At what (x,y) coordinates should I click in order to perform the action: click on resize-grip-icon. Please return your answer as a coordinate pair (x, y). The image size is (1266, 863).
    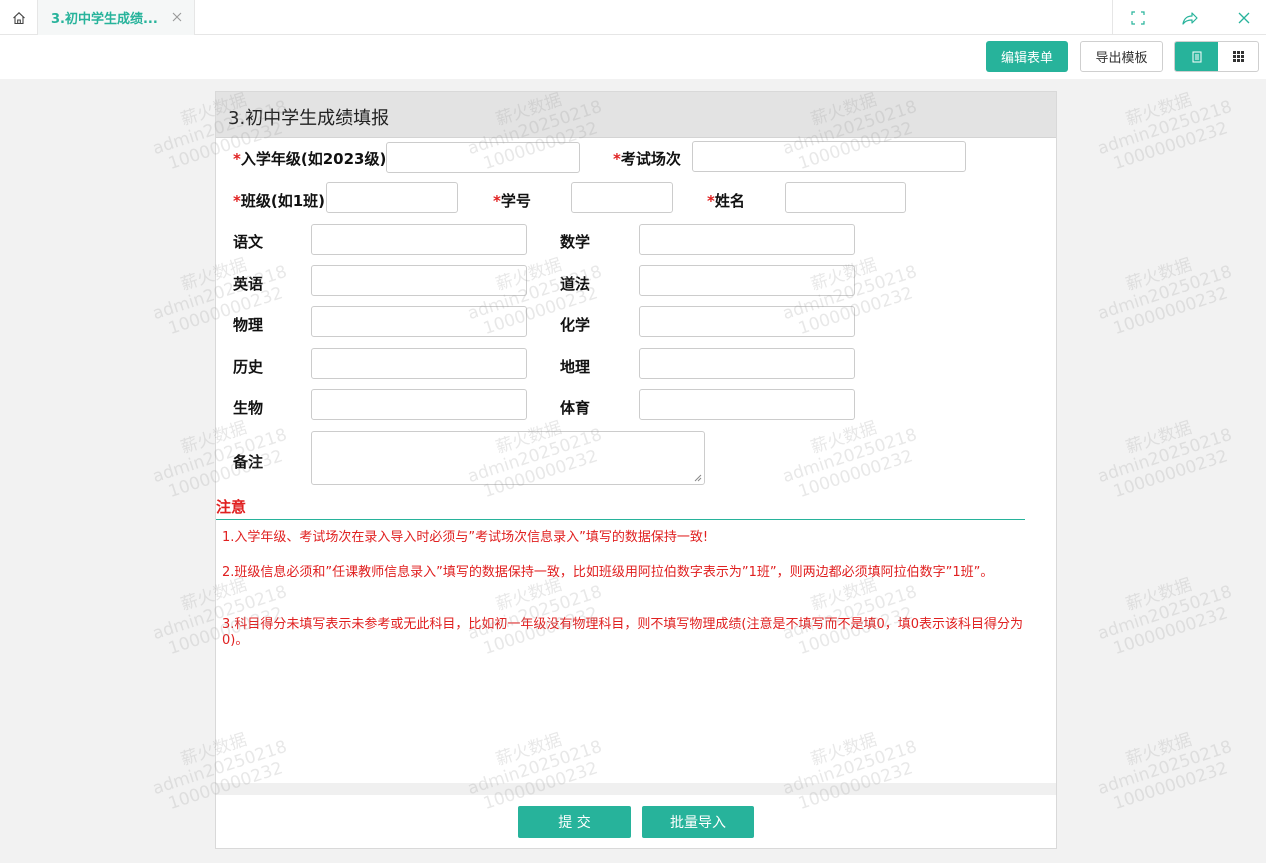
    Looking at the image, I should click on (697, 477).